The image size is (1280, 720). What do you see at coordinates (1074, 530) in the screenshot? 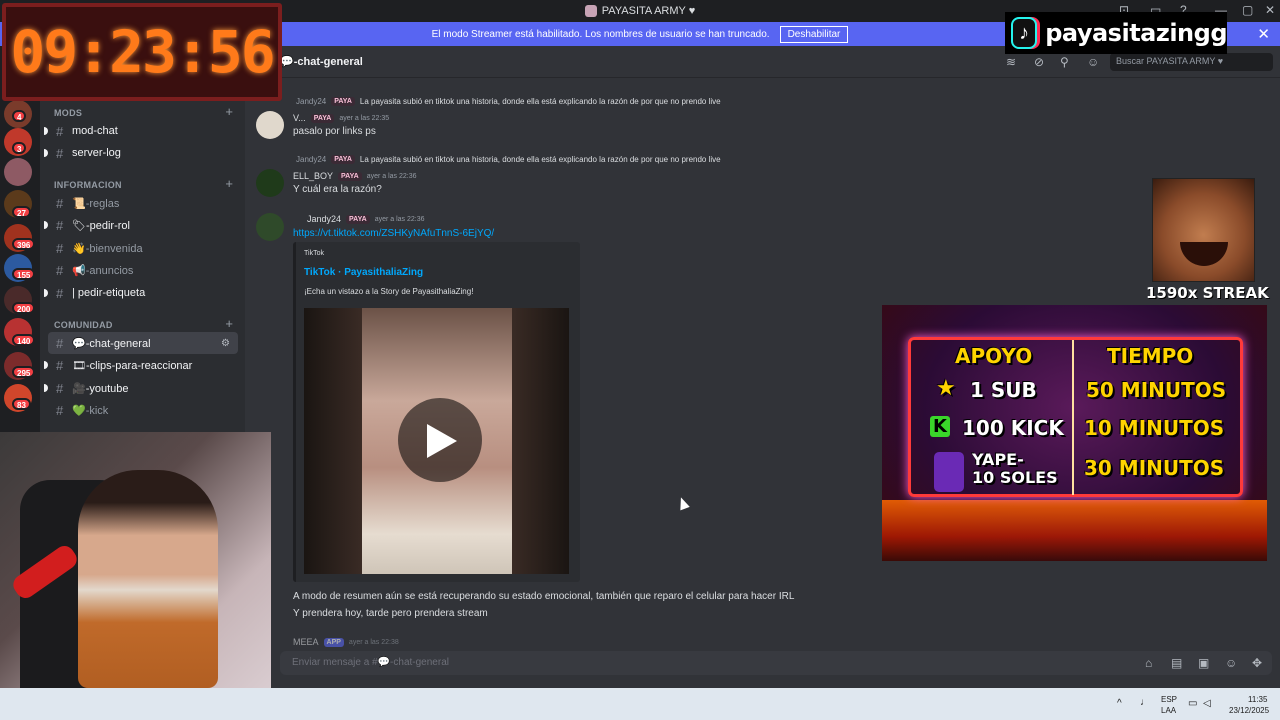
I see `fire-decoration` at bounding box center [1074, 530].